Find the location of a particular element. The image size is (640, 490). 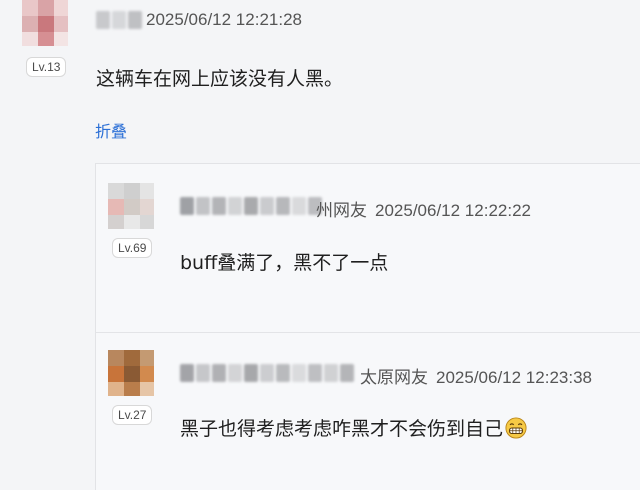

timestamp: 2025/06/12 12:21:28 is located at coordinates (224, 19).